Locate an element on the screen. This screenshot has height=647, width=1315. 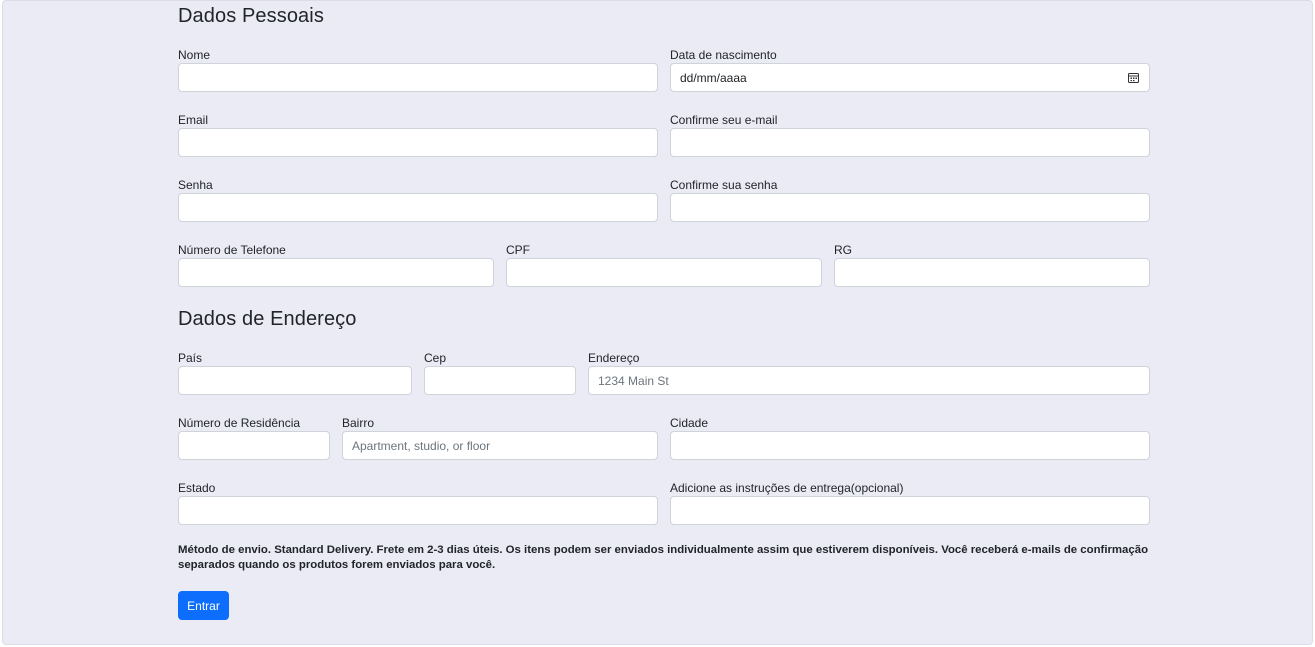
estado-field: Estado is located at coordinates (418, 503).